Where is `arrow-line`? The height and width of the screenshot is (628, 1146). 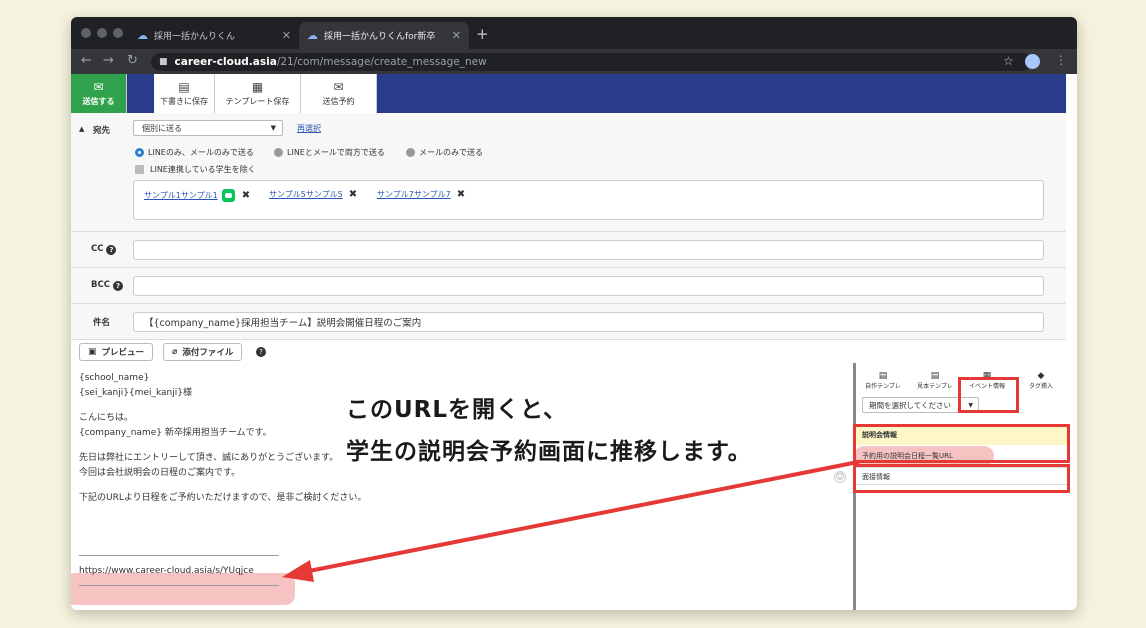
arrow-line is located at coordinates (581, 517).